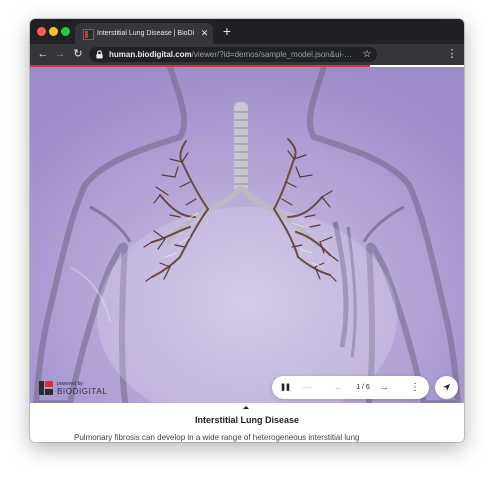 The height and width of the screenshot is (481, 493). What do you see at coordinates (285, 387) in the screenshot?
I see `pause-button: ❚❚` at bounding box center [285, 387].